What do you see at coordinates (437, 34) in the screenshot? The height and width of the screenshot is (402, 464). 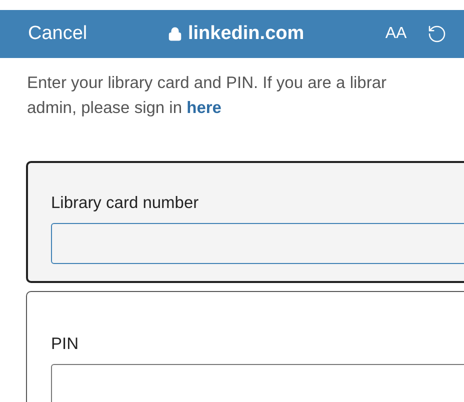 I see `reload-icon` at bounding box center [437, 34].